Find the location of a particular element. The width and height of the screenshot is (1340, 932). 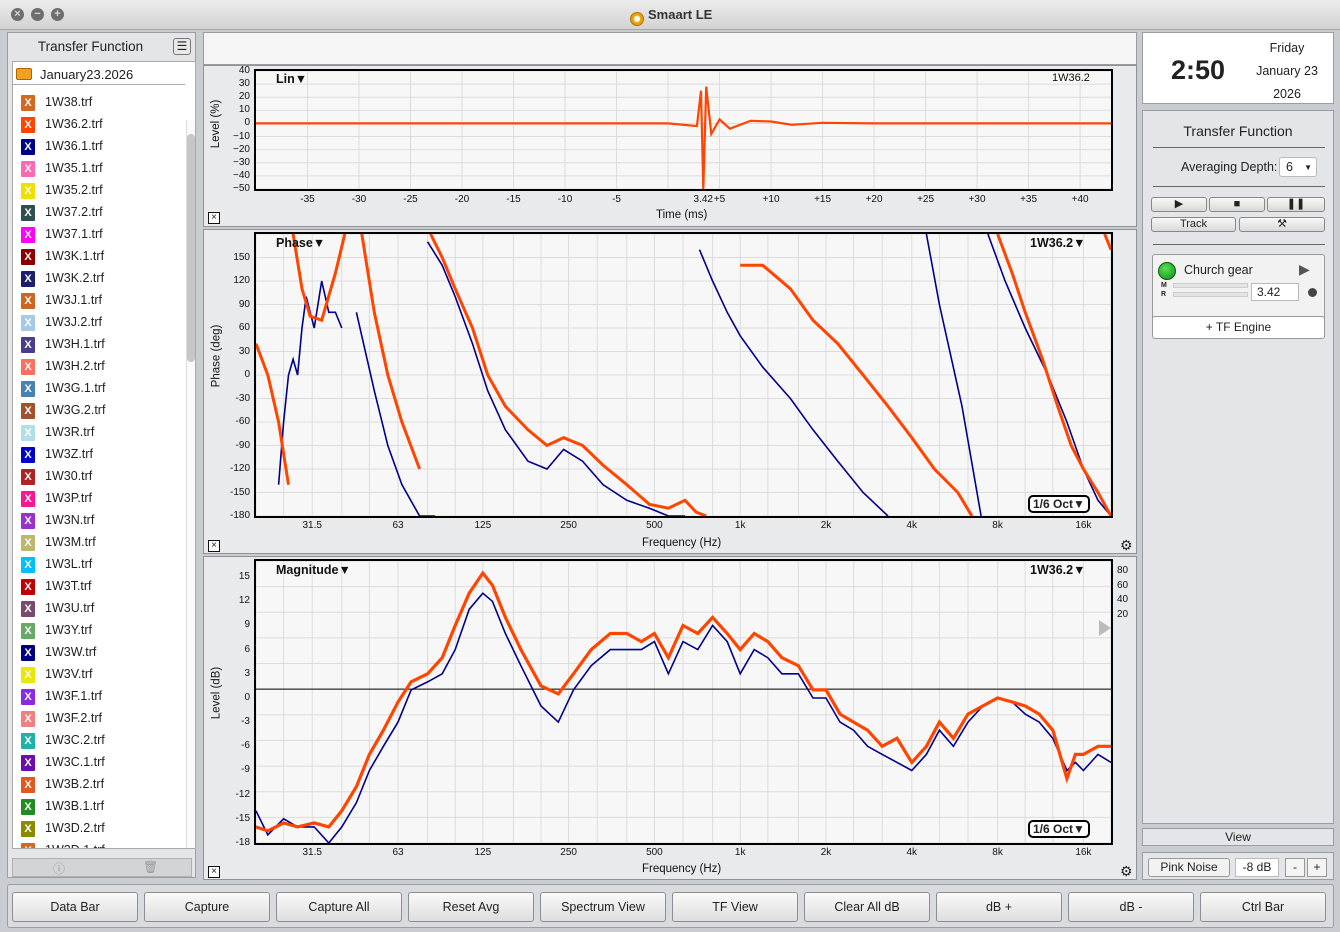

file-list-item: X 1W3T.trf is located at coordinates (103, 587).